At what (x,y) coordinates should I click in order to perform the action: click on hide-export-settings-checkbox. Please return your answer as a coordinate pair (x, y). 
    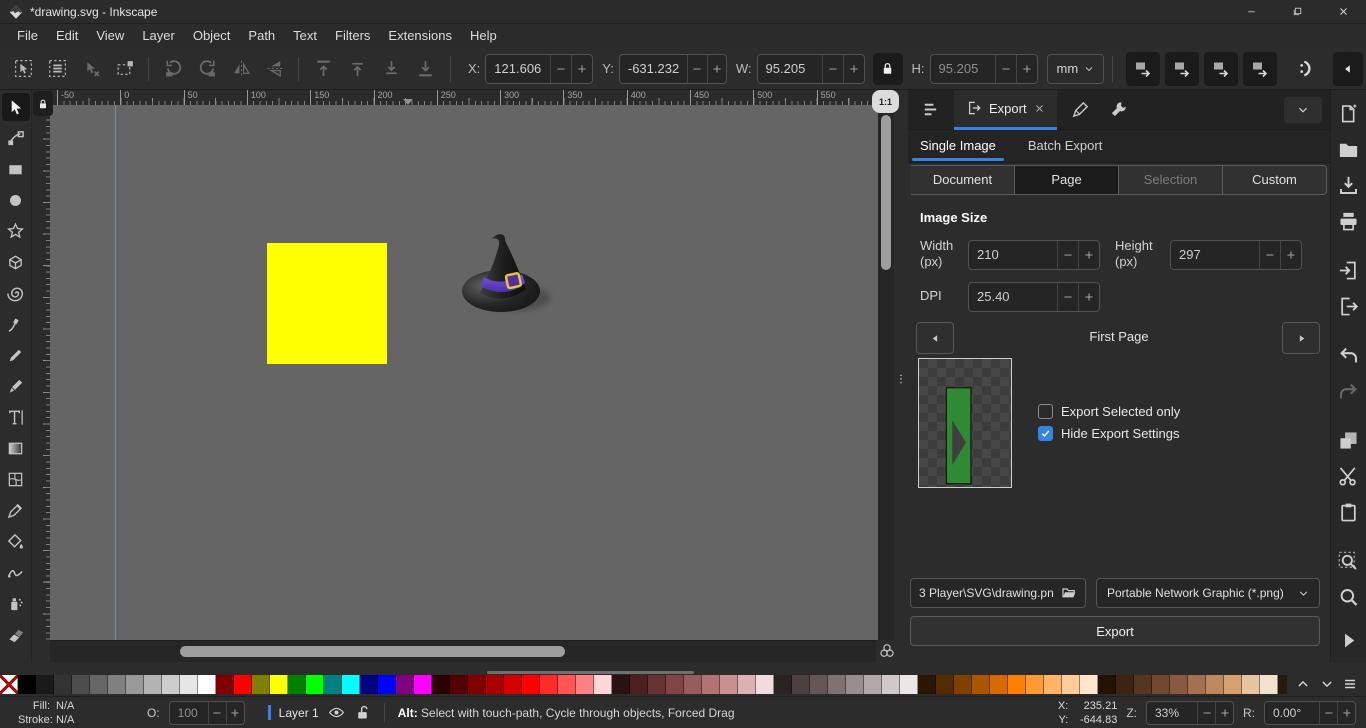
    Looking at the image, I should click on (1045, 433).